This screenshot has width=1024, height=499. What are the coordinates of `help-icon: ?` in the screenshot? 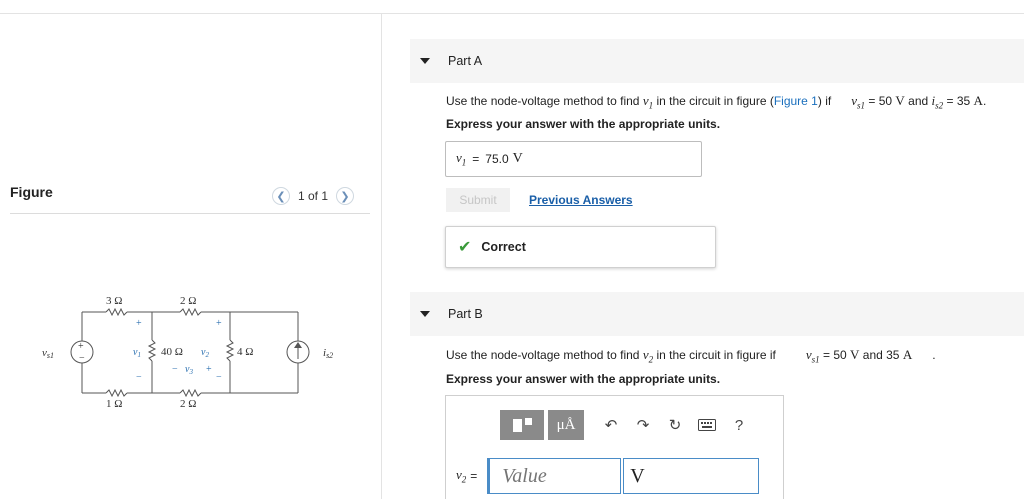 It's located at (739, 425).